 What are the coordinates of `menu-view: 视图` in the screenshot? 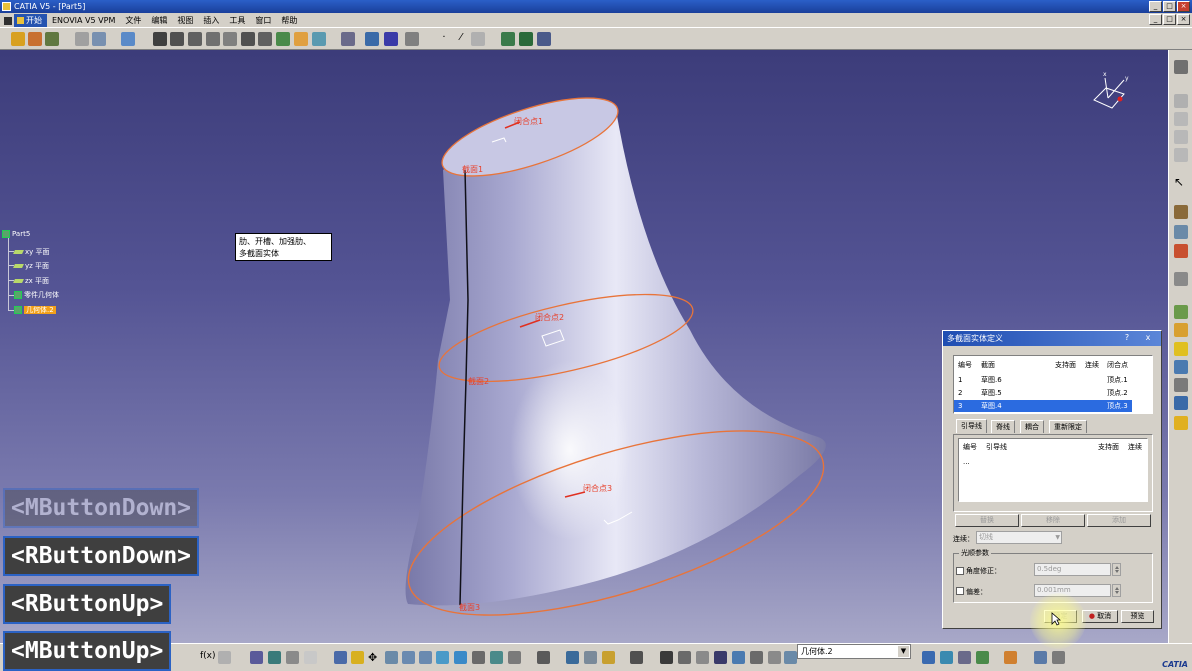 It's located at (185, 20).